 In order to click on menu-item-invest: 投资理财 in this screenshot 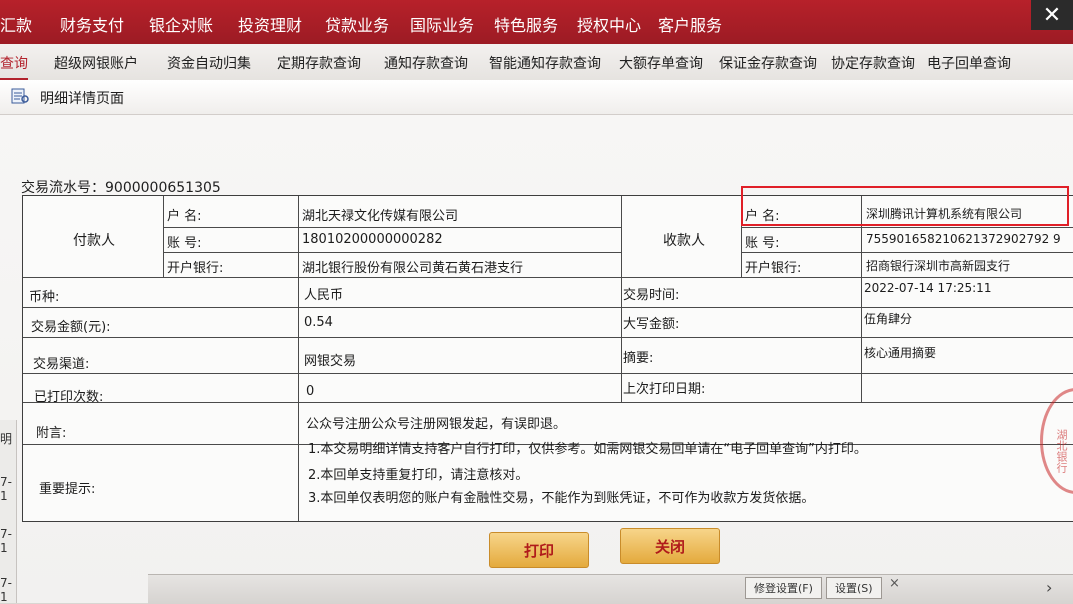, I will do `click(270, 24)`.